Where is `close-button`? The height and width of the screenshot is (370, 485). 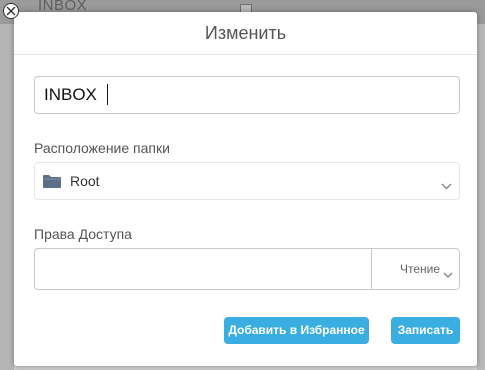 close-button is located at coordinates (11, 11).